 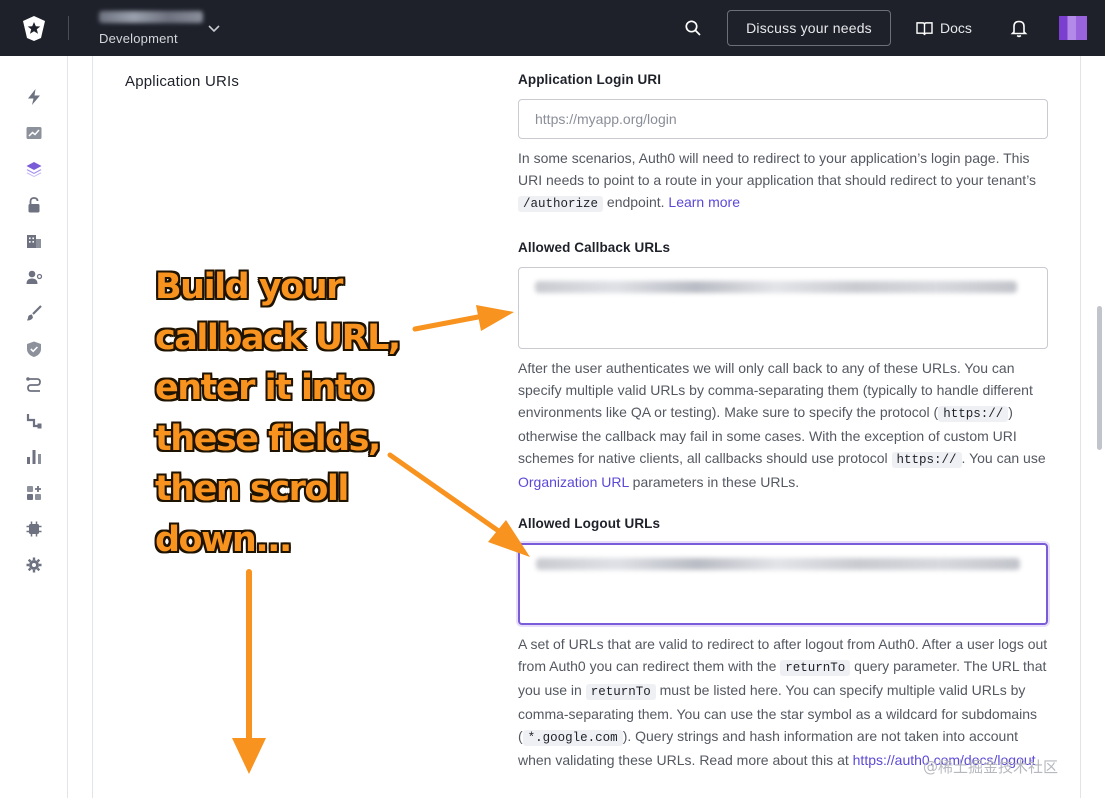 I want to click on building-icon, so click(x=34, y=241).